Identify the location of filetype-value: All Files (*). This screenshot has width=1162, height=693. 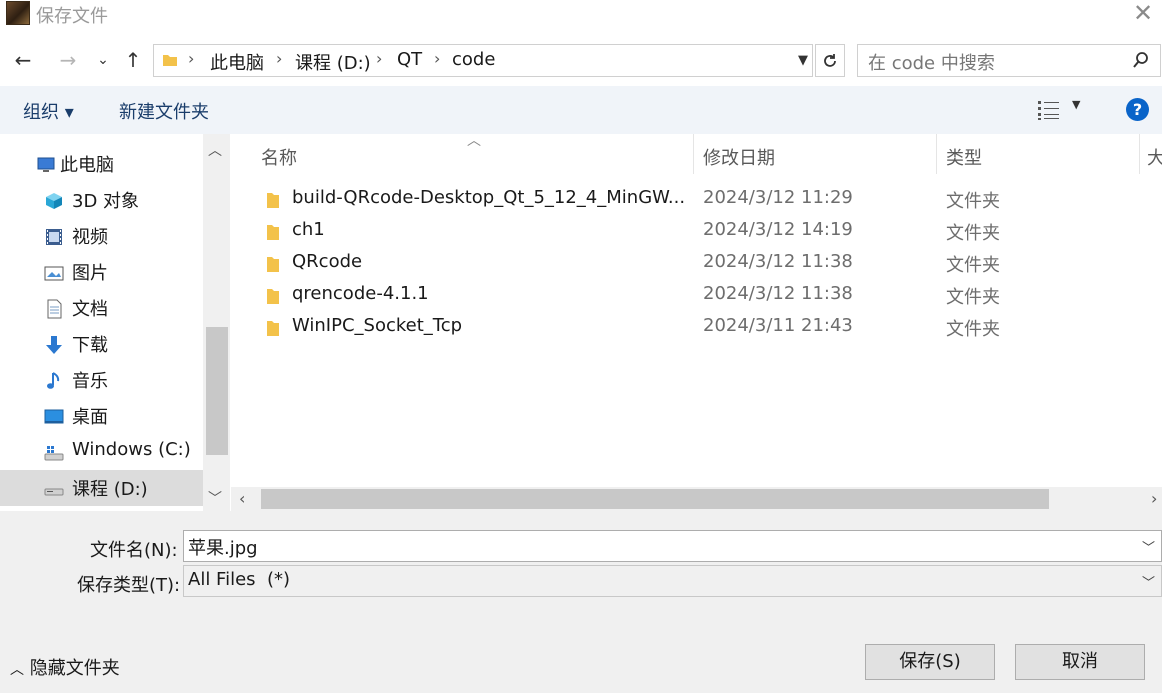
(239, 579).